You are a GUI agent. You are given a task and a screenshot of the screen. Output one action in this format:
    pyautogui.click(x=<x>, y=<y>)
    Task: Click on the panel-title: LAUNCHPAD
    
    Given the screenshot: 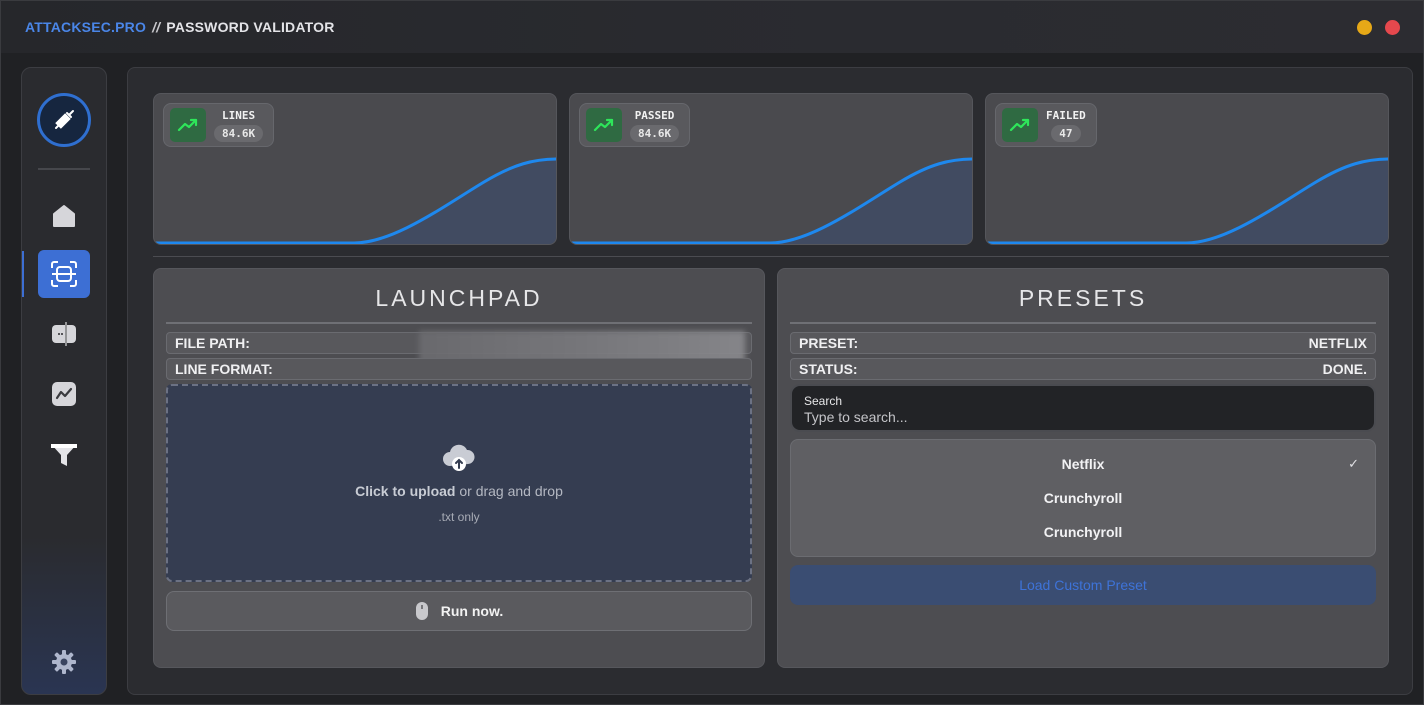 What is the action you would take?
    pyautogui.click(x=459, y=298)
    